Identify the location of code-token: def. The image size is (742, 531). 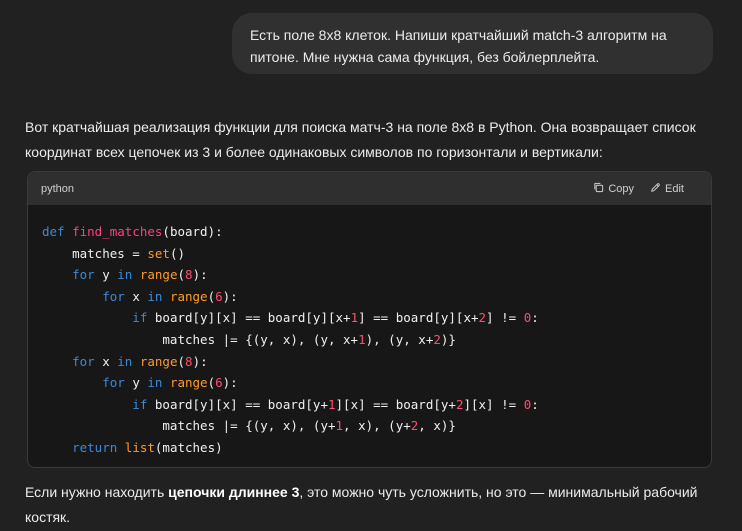
(57, 231).